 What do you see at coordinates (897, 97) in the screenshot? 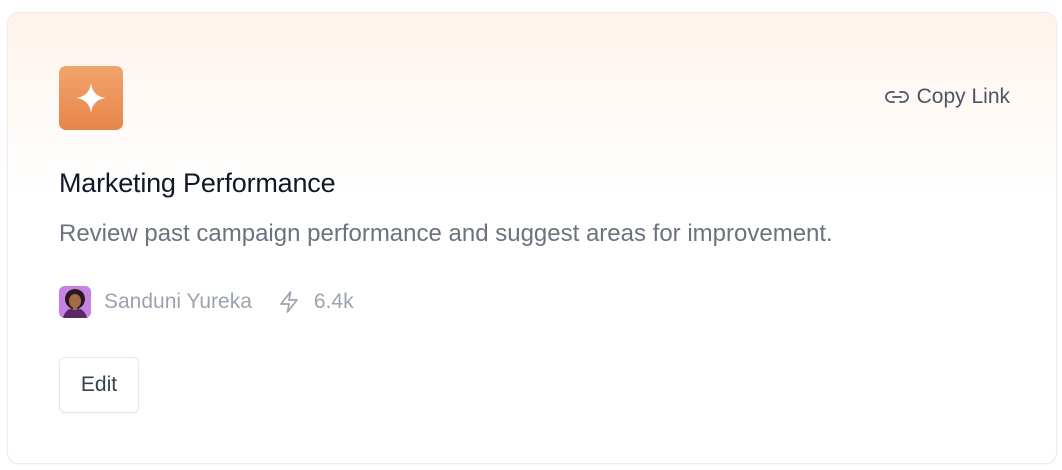
I see `link-icon` at bounding box center [897, 97].